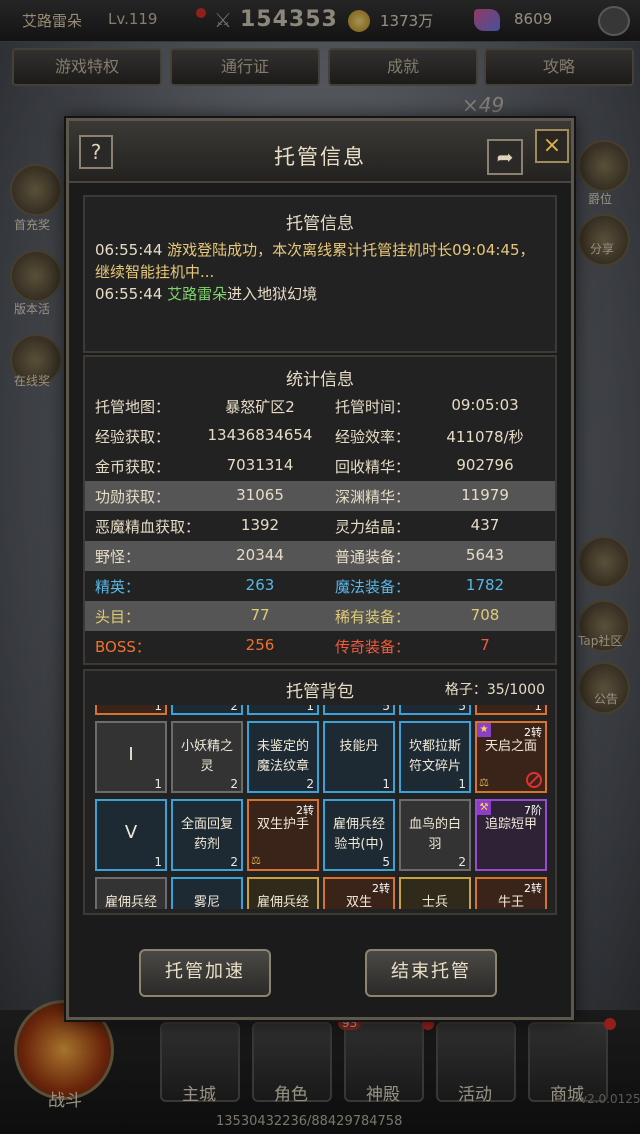 The height and width of the screenshot is (1134, 640). Describe the element at coordinates (118, 617) in the screenshot. I see `stat-label: 头目：` at that location.